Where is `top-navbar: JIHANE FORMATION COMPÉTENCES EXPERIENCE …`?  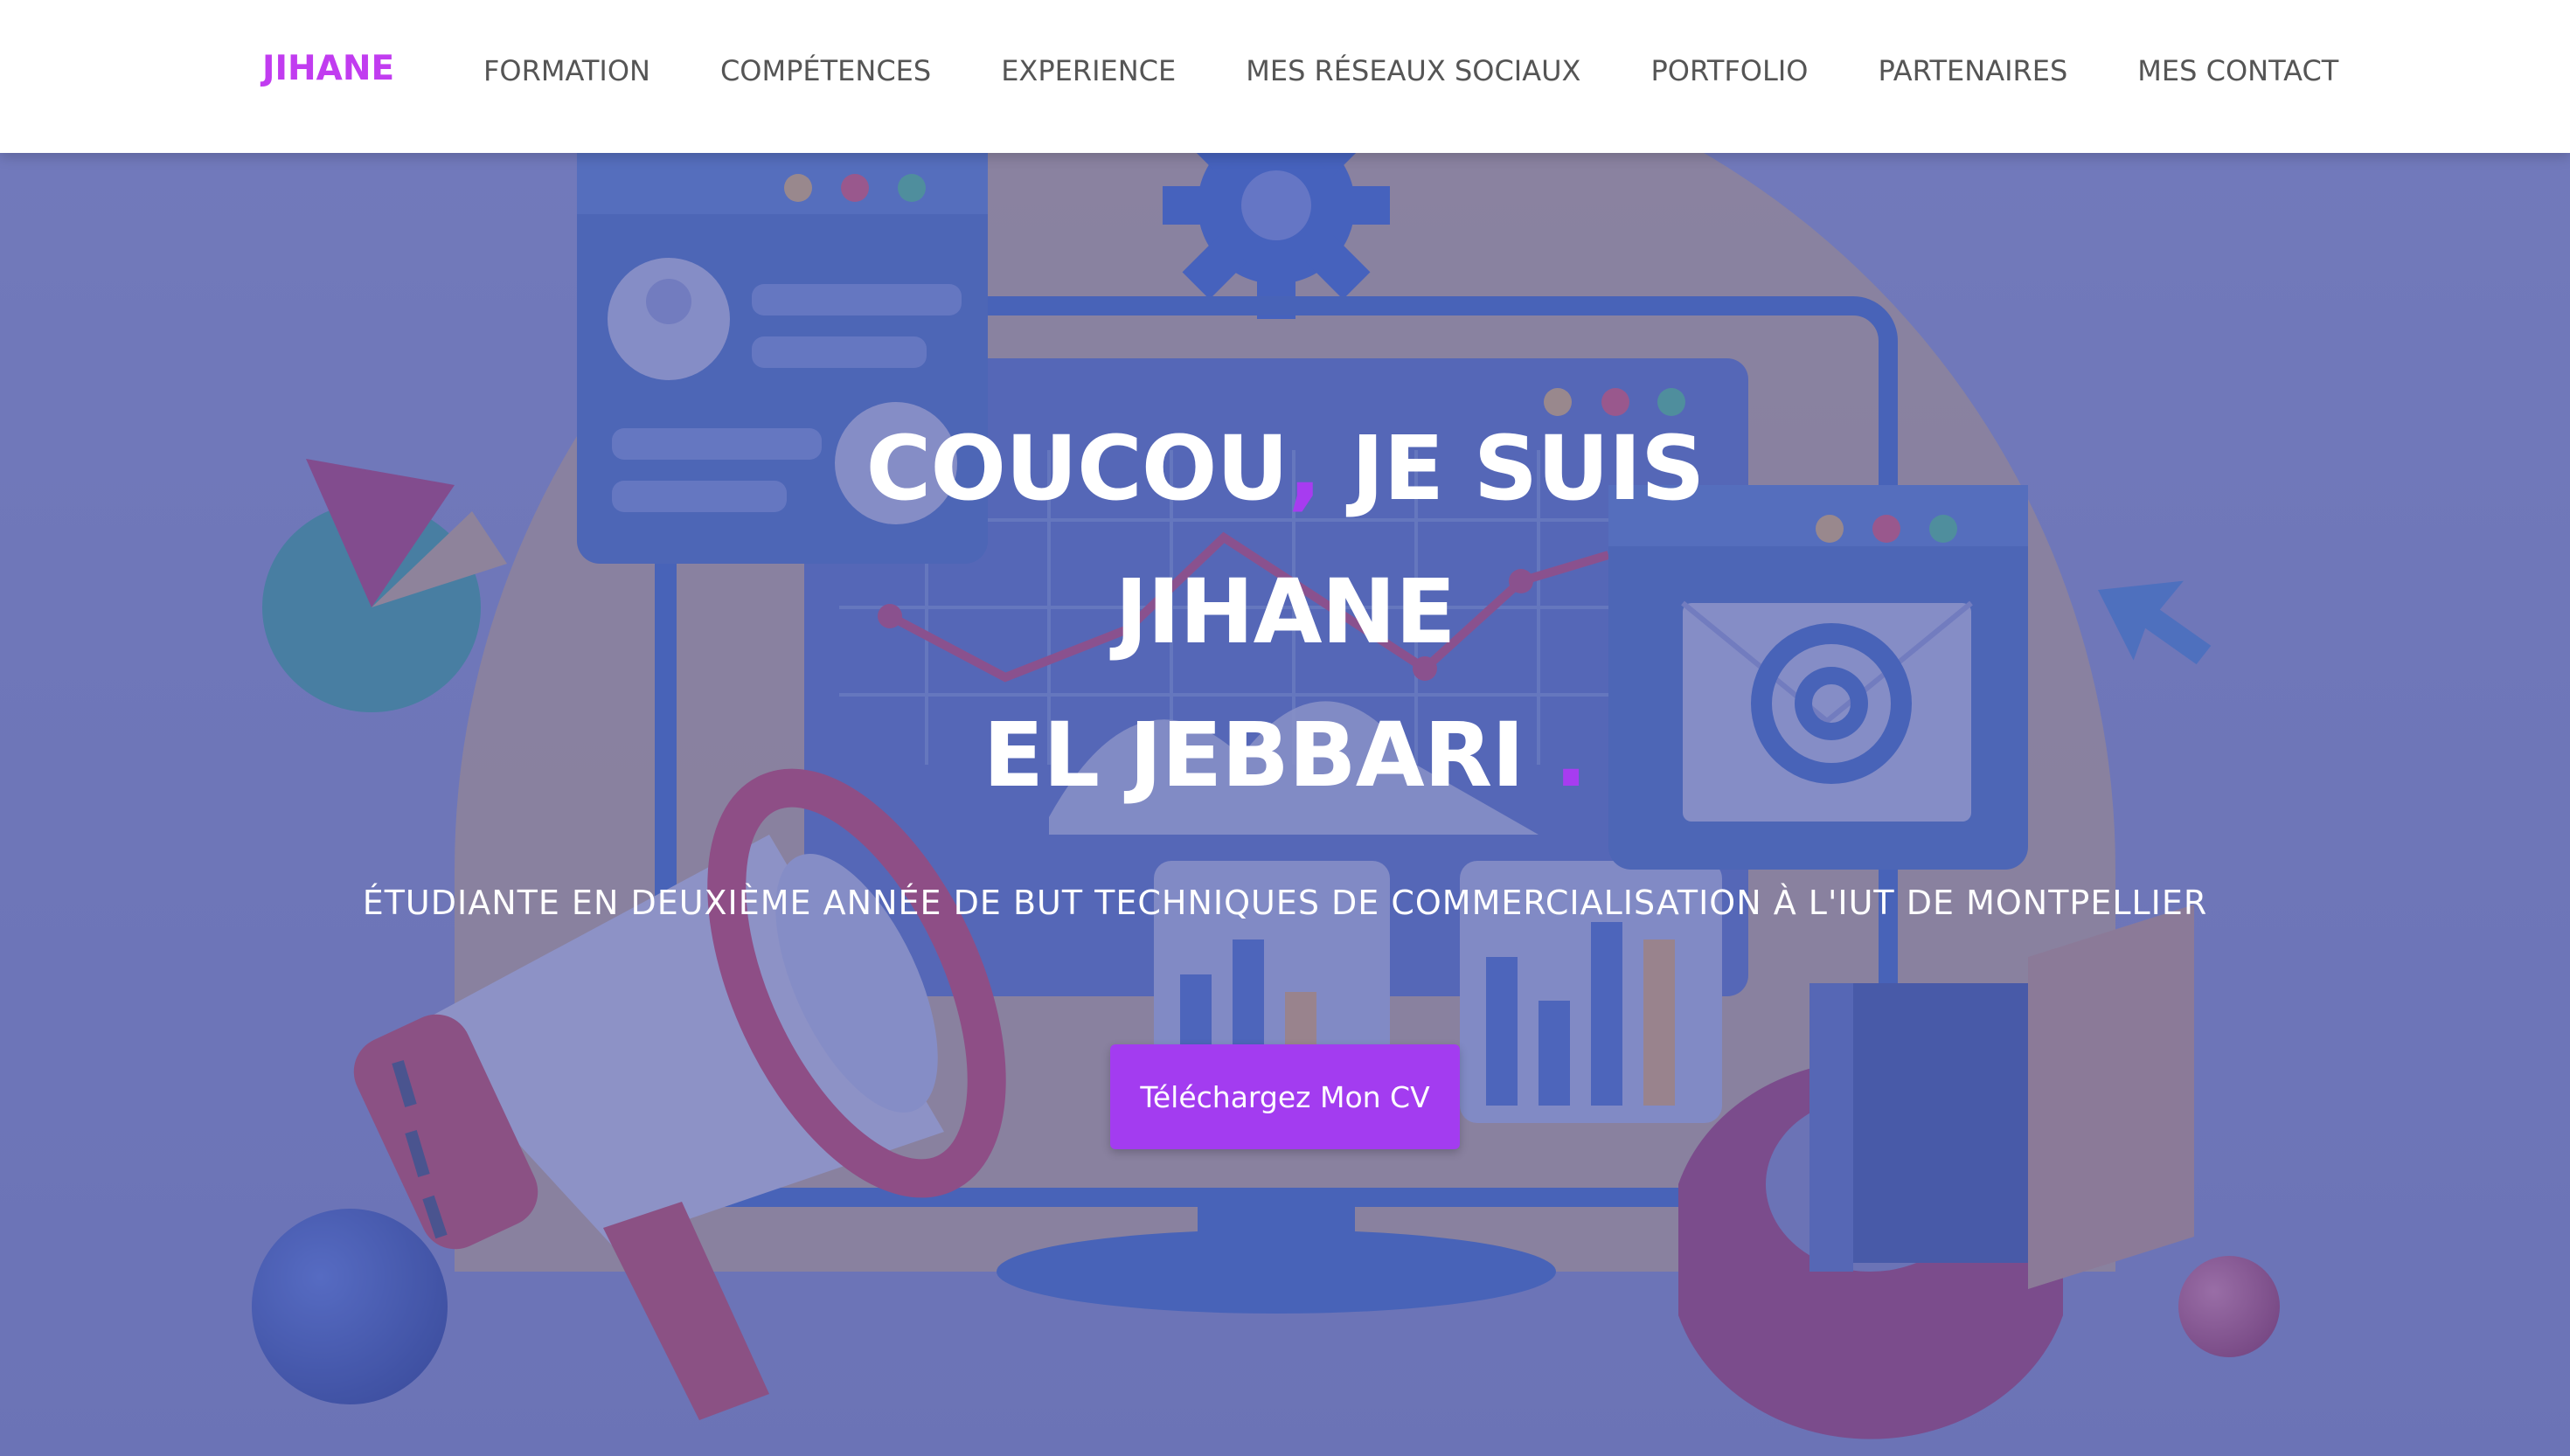
top-navbar: JIHANE FORMATION COMPÉTENCES EXPERIENCE … is located at coordinates (1285, 76).